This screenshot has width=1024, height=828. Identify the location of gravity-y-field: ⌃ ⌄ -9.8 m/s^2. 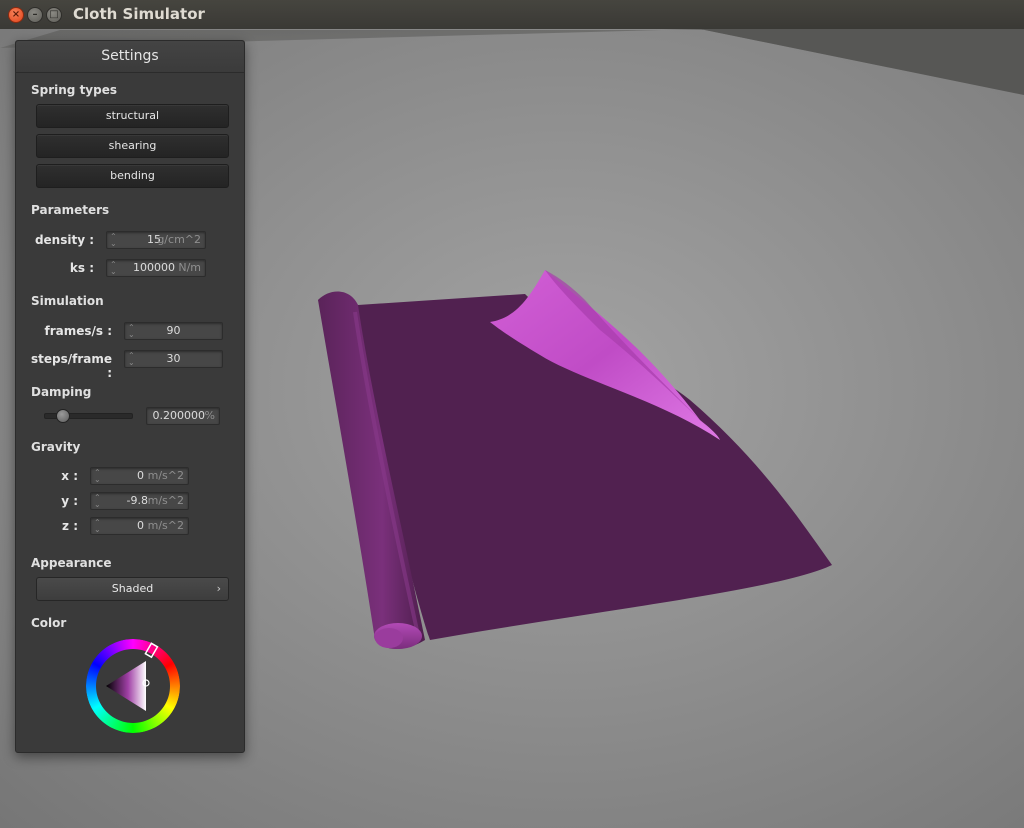
(139, 501).